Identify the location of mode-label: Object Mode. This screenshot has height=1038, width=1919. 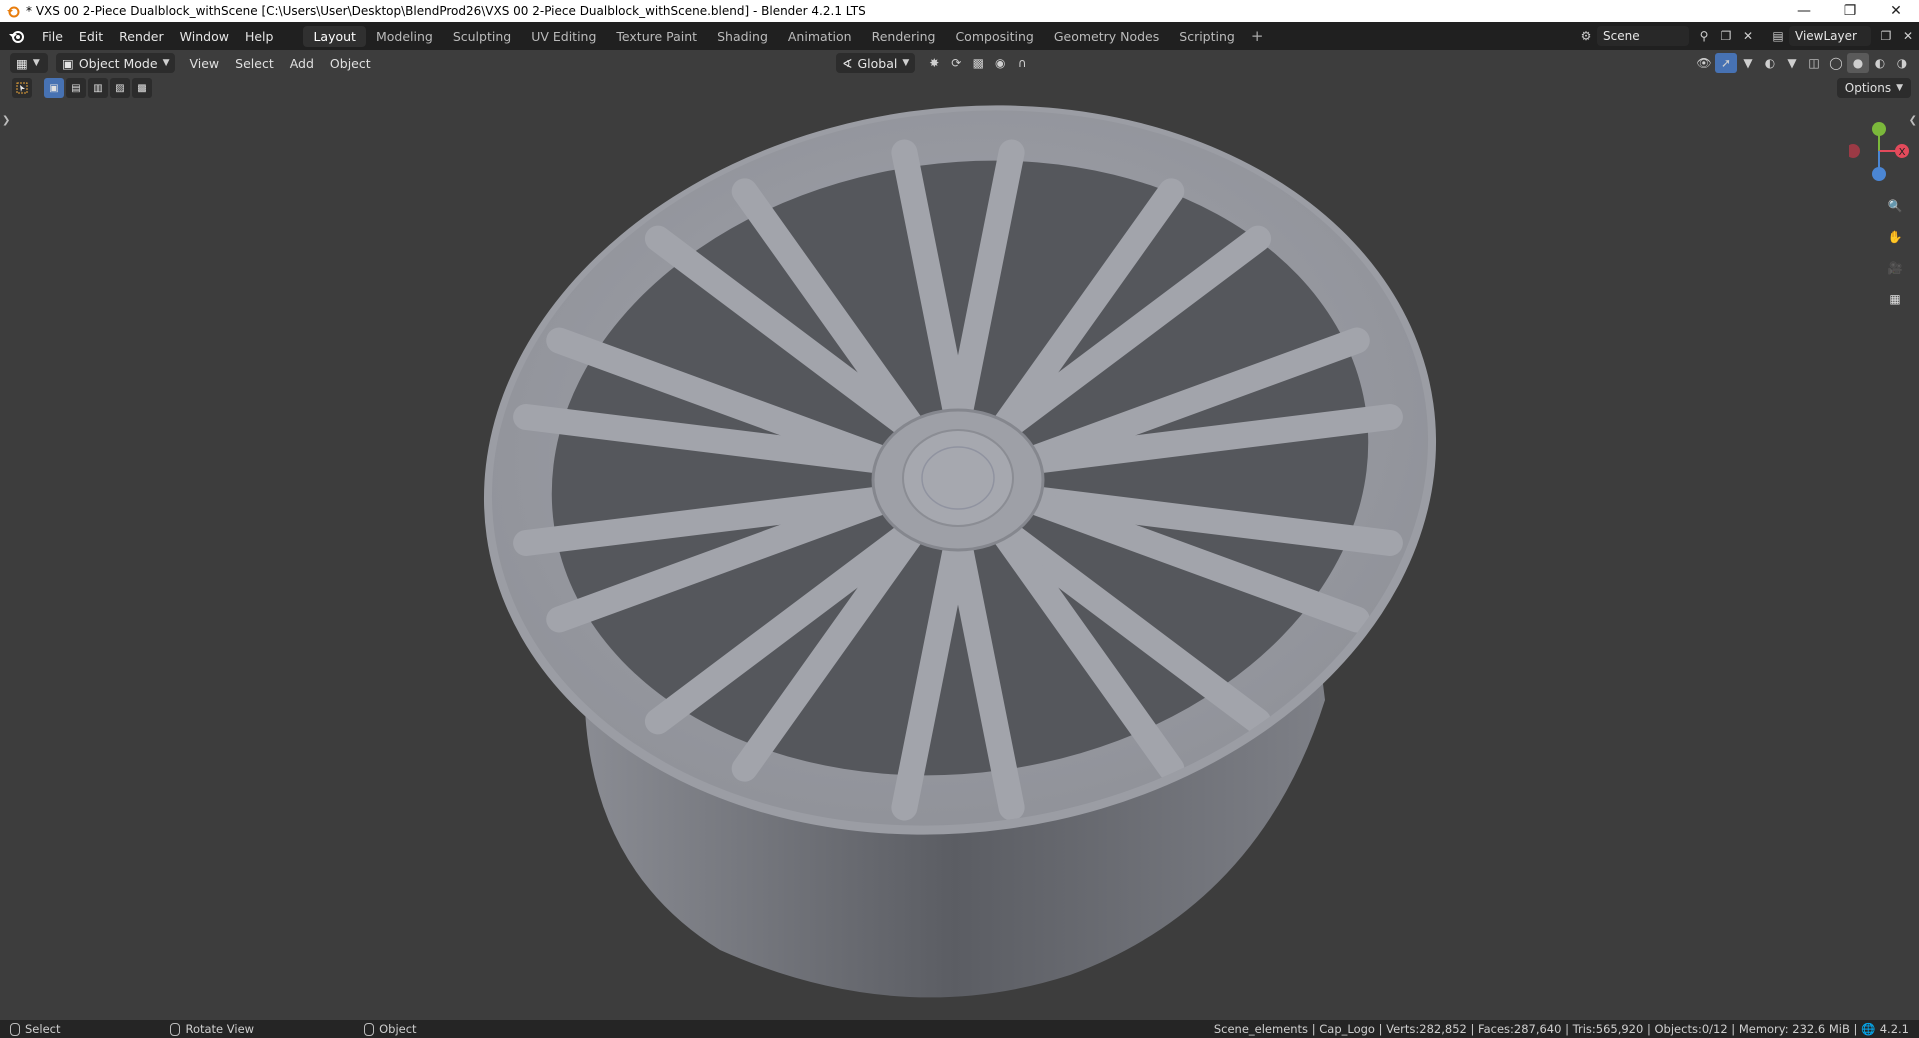
(118, 63).